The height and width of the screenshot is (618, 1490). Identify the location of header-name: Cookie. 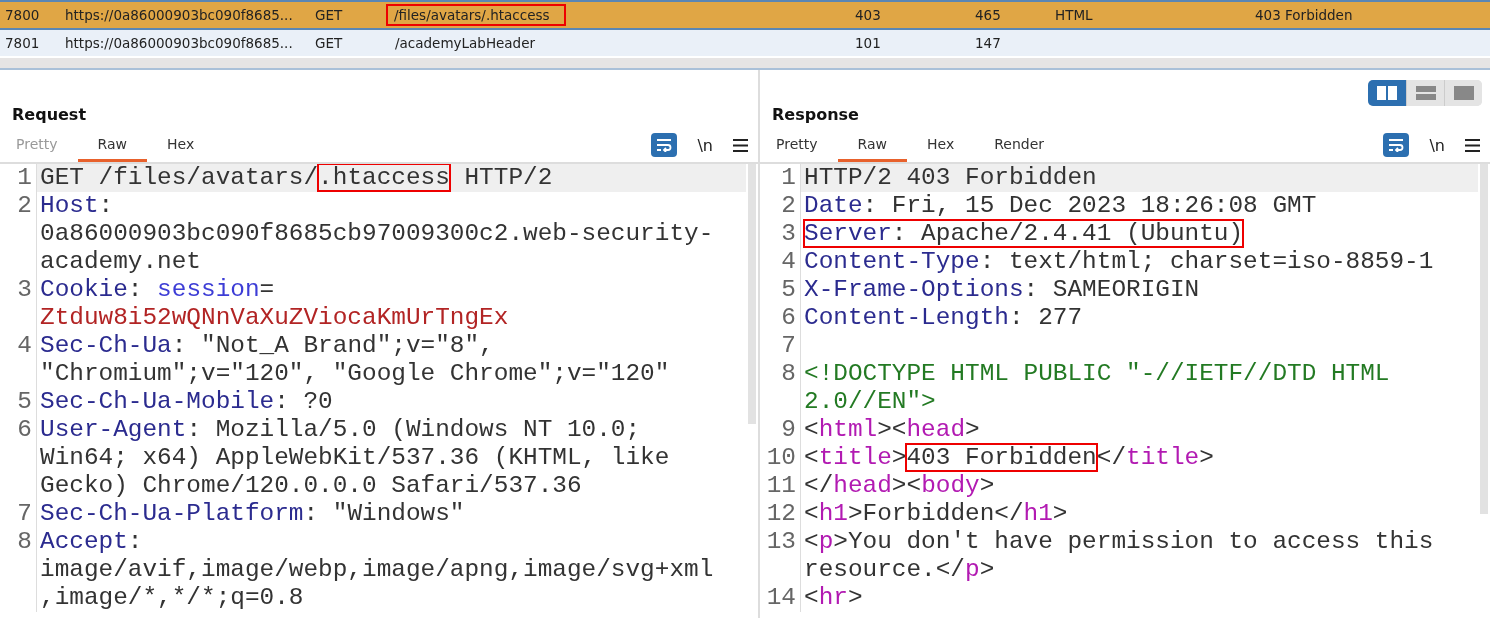
(84, 289).